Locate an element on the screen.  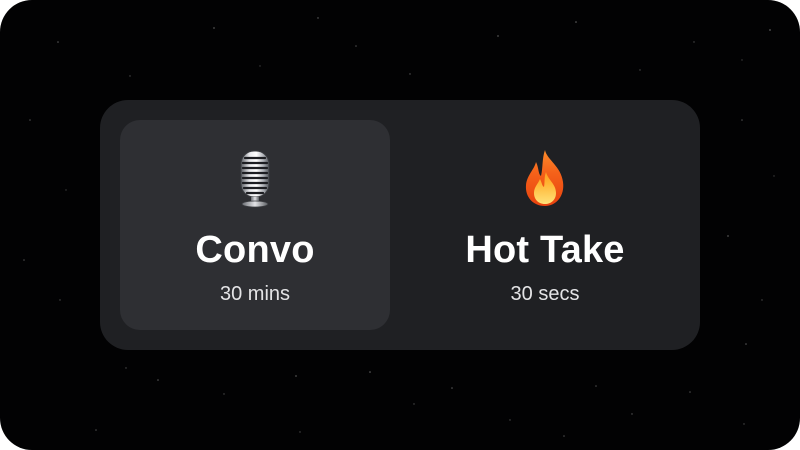
convo-duration: 30 mins is located at coordinates (255, 294).